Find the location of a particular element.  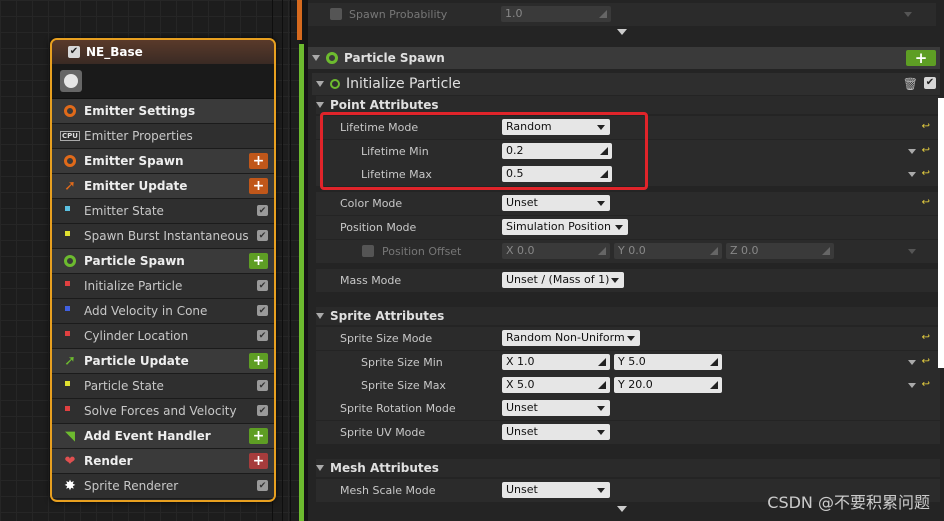

module-item: Initialize Particle ✔ is located at coordinates (163, 286).